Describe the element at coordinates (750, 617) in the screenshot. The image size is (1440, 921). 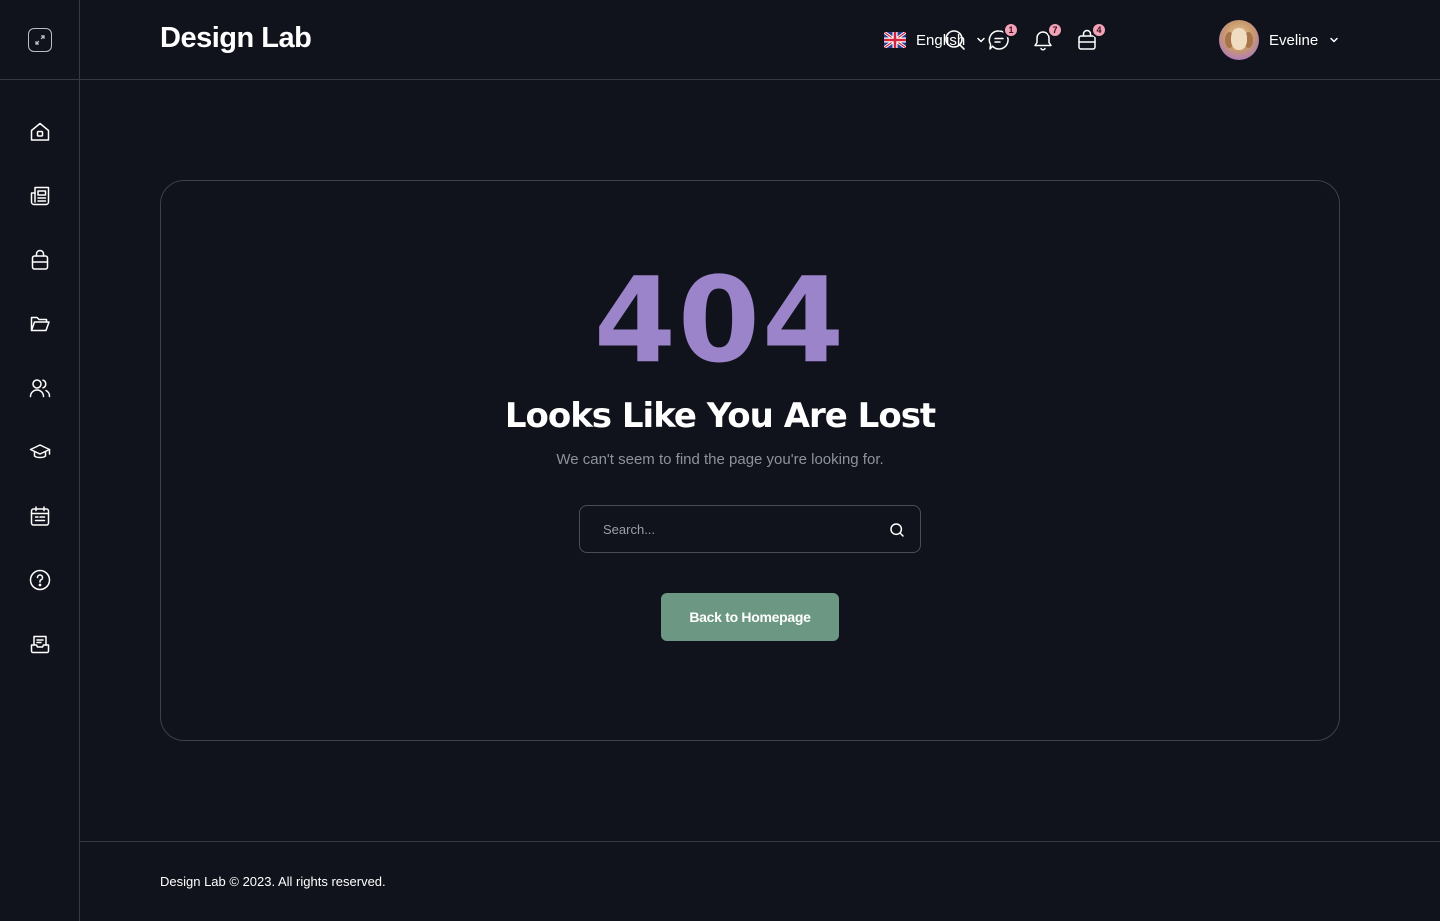
I see `back-to-homepage-button: Back to Homepage` at that location.